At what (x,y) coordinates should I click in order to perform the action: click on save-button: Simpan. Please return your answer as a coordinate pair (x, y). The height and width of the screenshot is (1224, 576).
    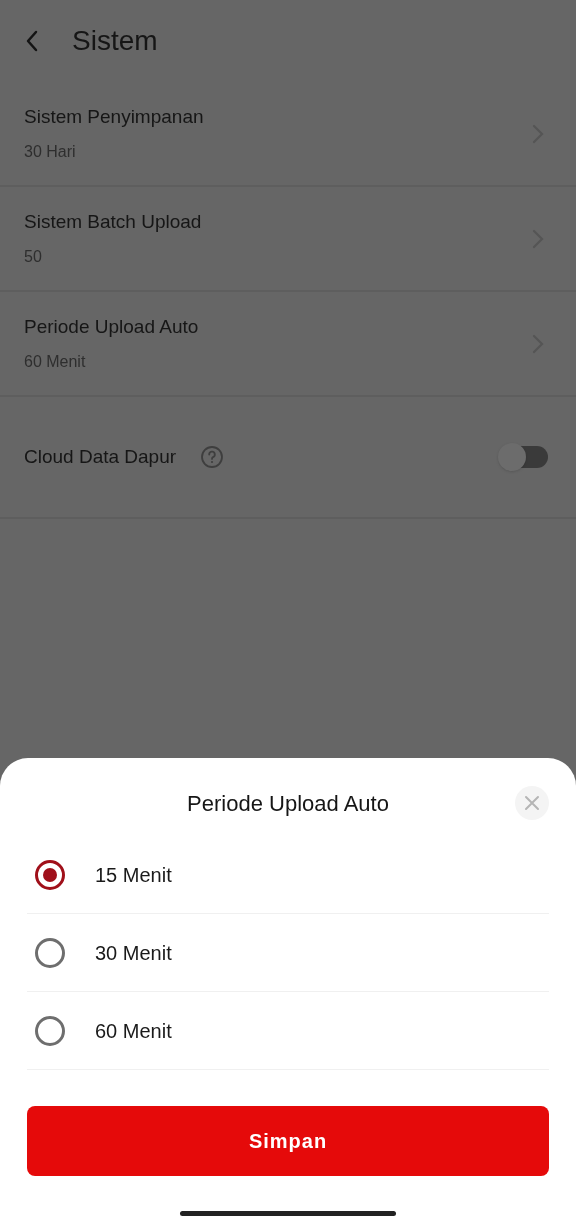
    Looking at the image, I should click on (288, 1141).